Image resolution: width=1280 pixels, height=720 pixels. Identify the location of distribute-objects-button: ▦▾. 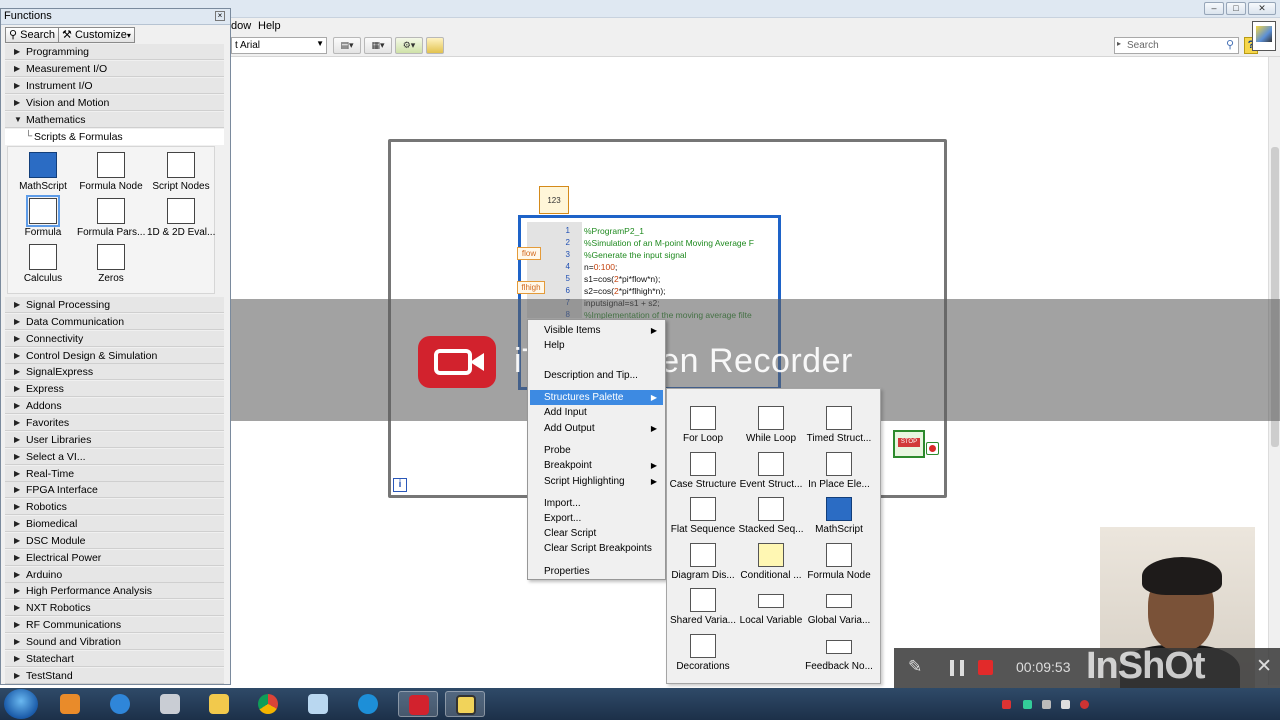
(378, 45).